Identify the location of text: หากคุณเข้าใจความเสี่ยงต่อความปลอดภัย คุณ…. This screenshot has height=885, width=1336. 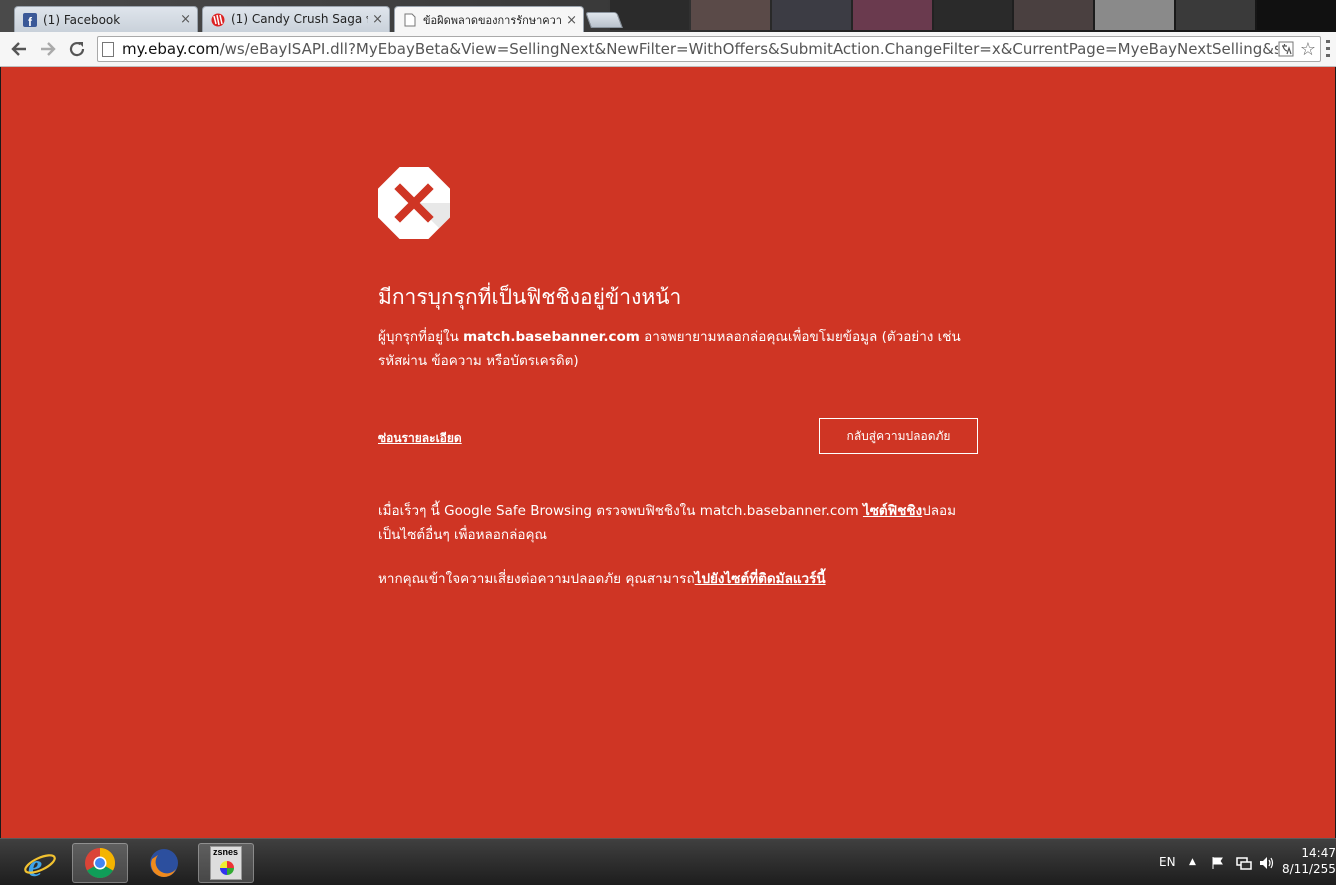
(536, 579).